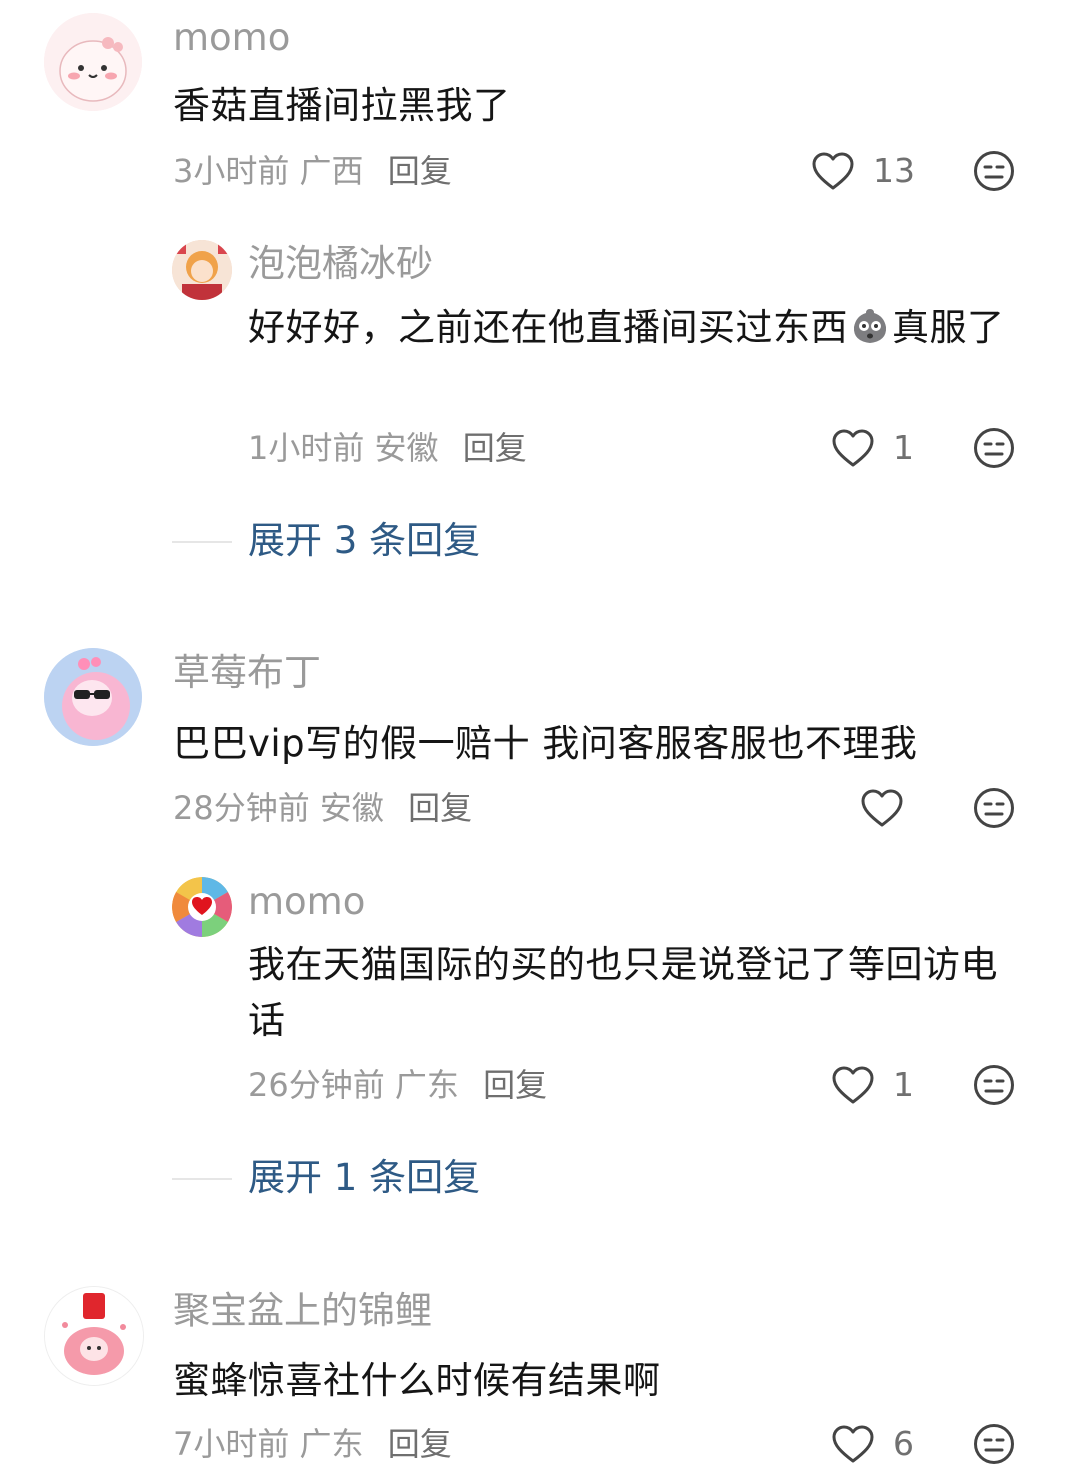 The width and height of the screenshot is (1079, 1483). Describe the element at coordinates (364, 541) in the screenshot. I see `expand-replies-button: 展开 3 条回复` at that location.